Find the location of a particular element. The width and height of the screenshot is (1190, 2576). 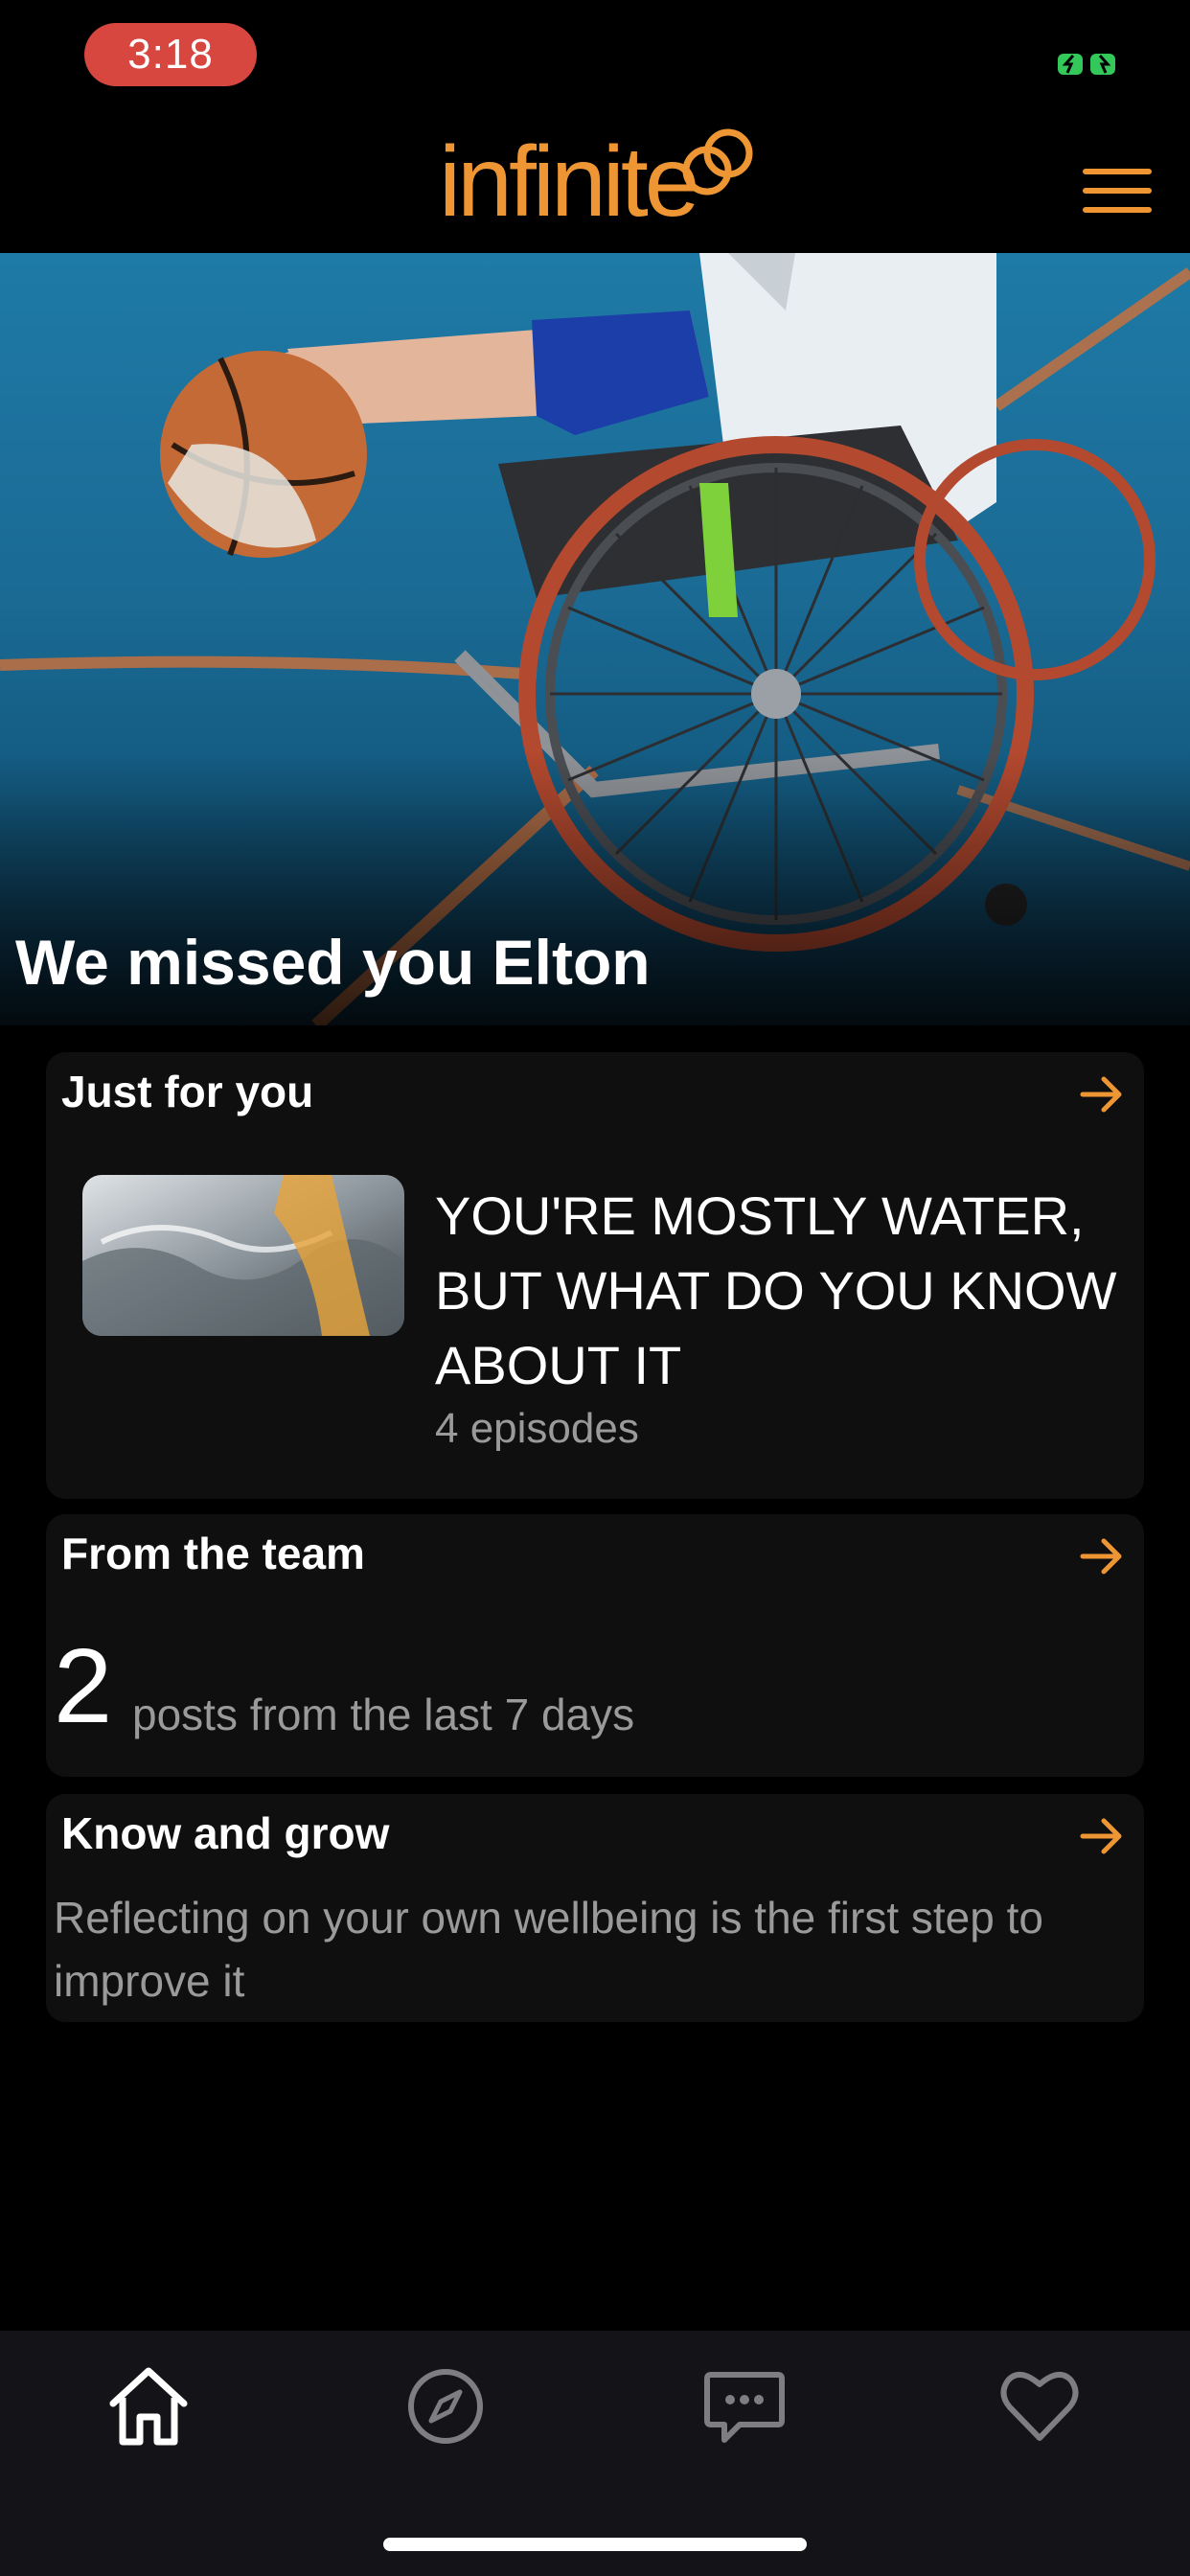

home-indicator is located at coordinates (595, 2544).